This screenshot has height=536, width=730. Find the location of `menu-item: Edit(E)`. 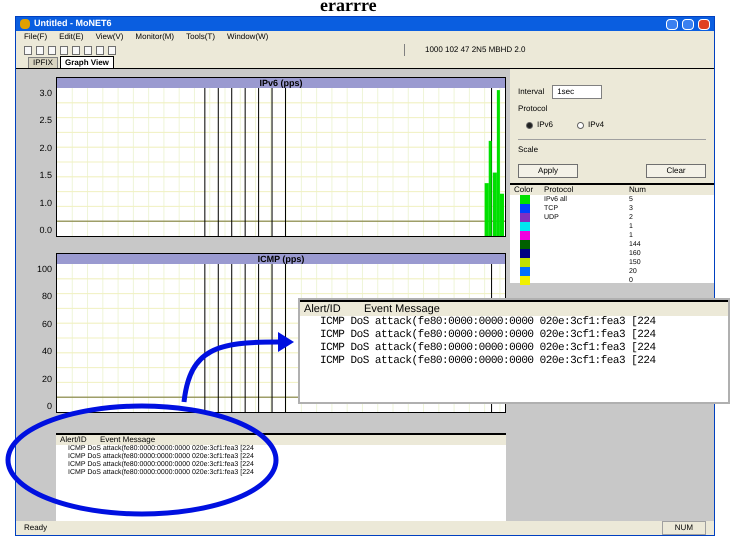

menu-item: Edit(E) is located at coordinates (71, 37).